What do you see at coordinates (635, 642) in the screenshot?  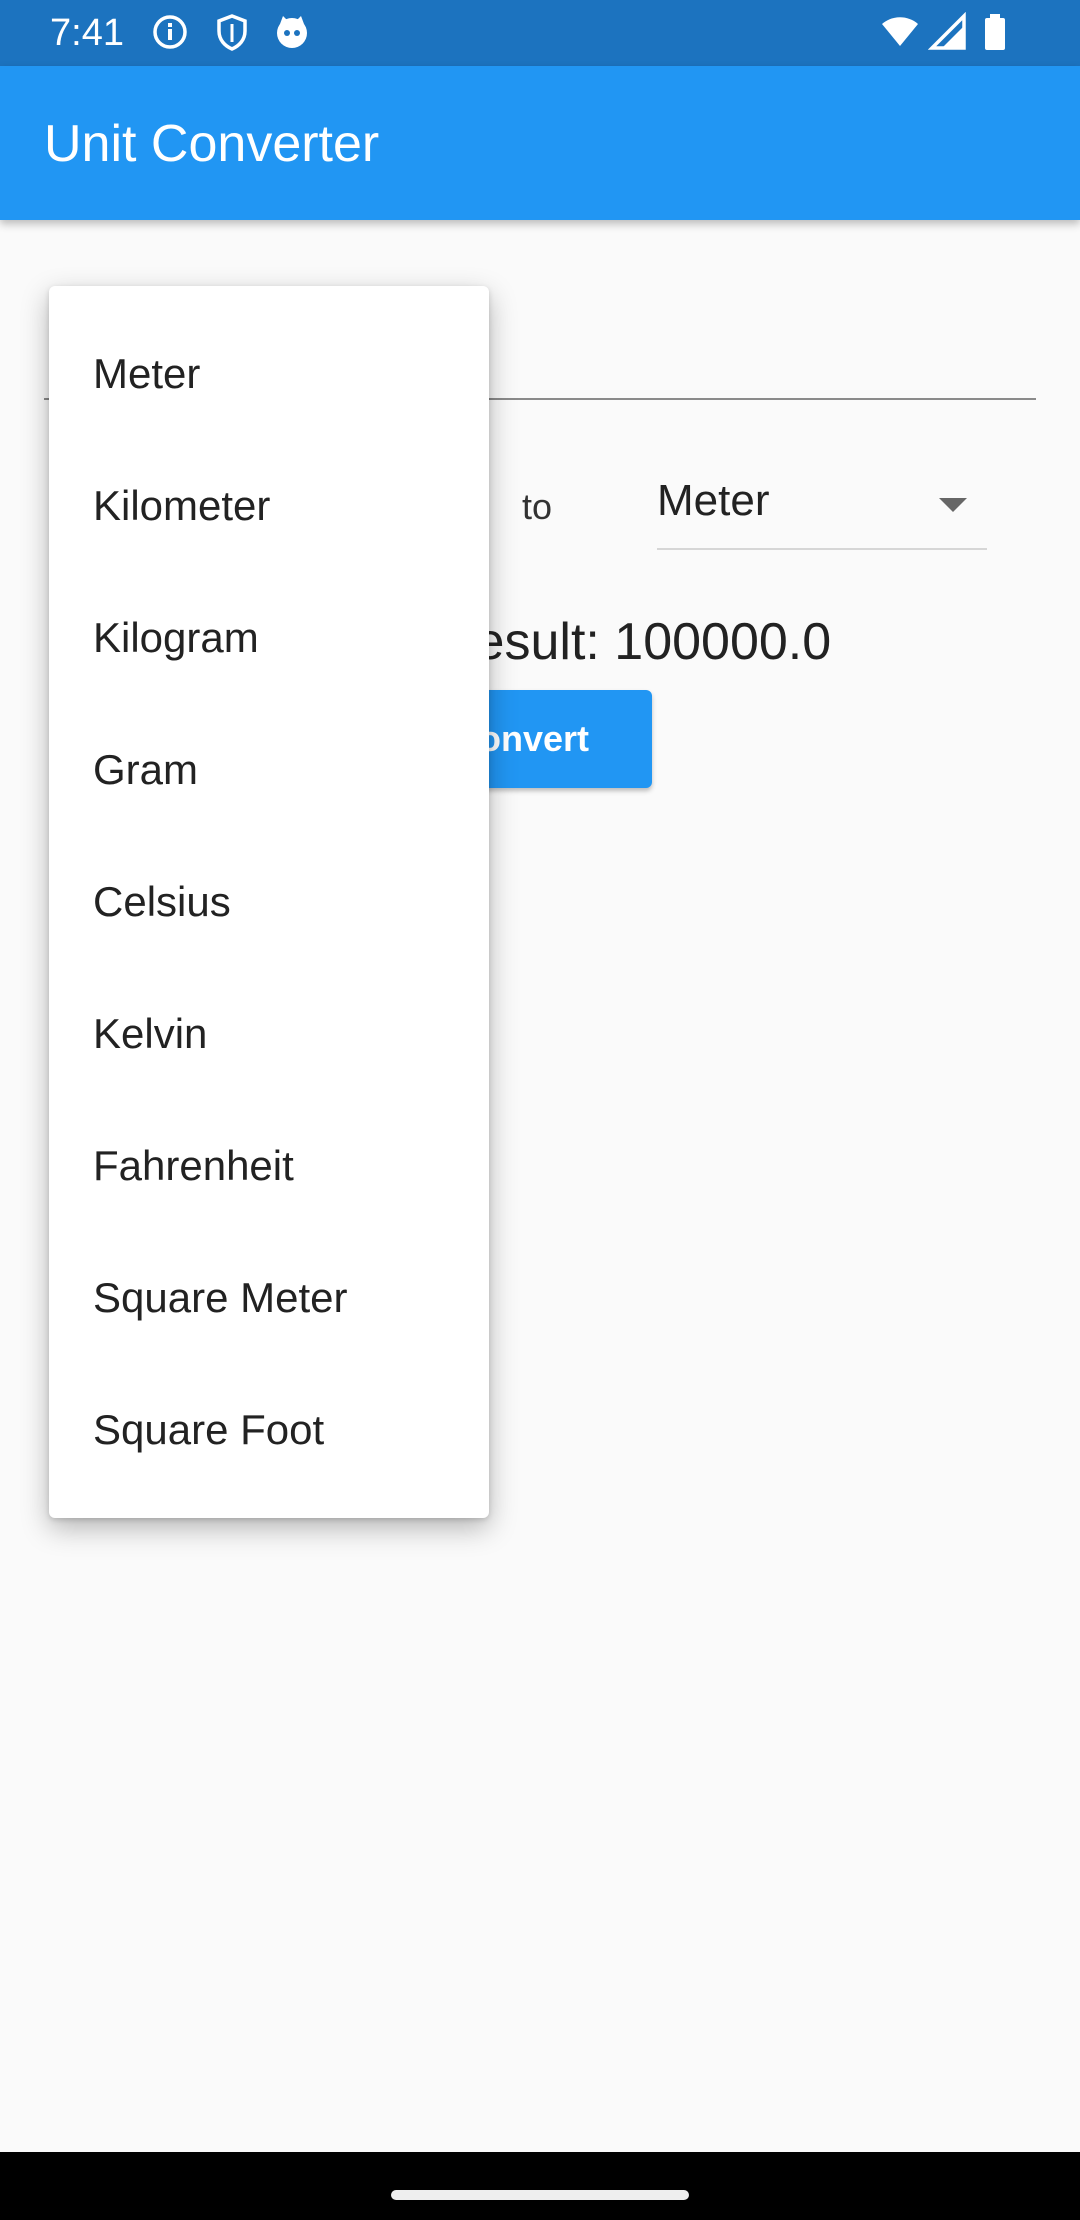 I see `result-text: Result: 100000.0` at bounding box center [635, 642].